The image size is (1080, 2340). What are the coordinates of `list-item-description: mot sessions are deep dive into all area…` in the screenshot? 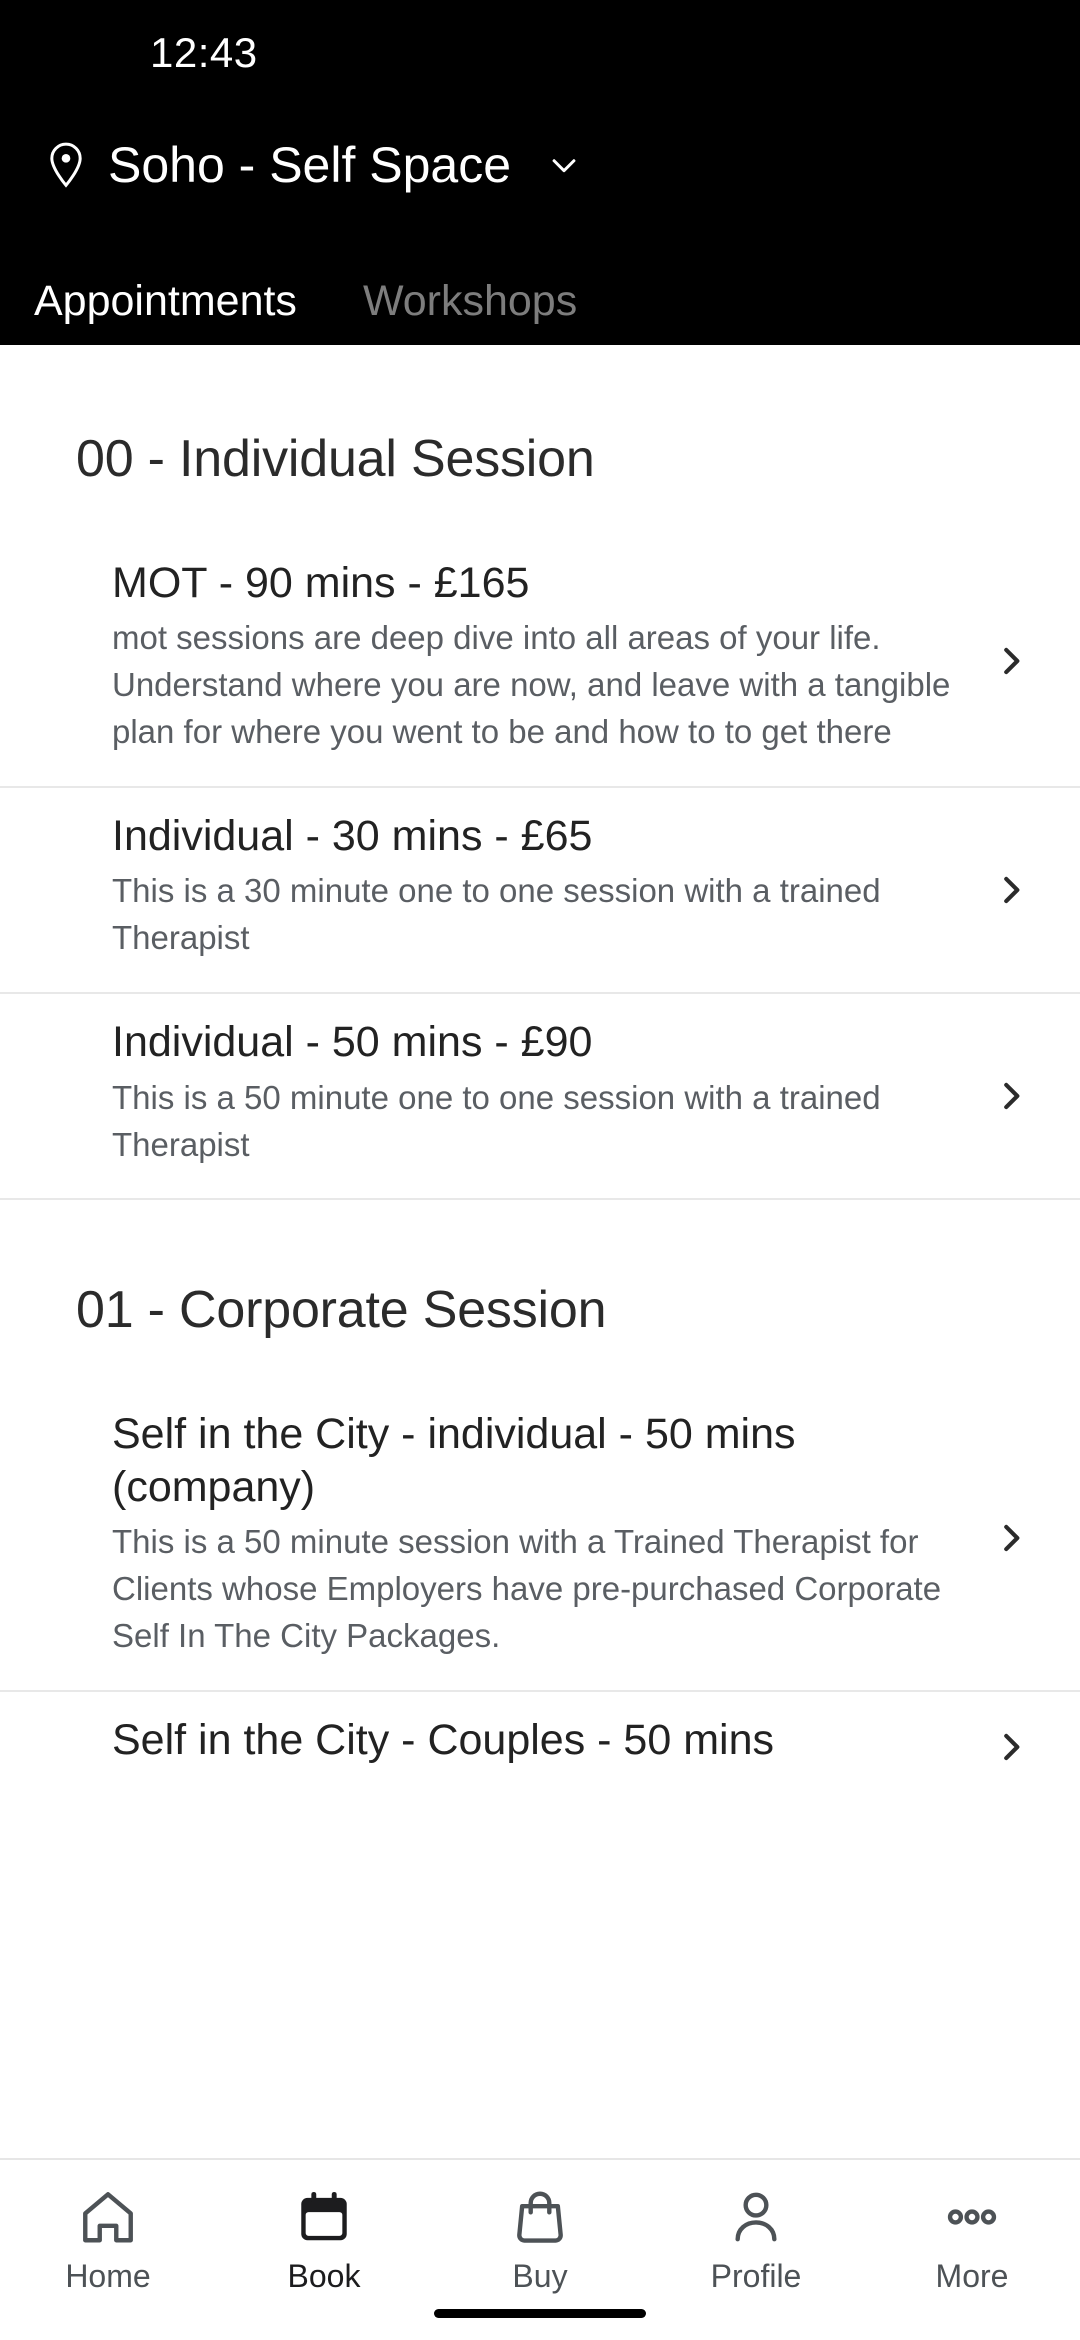 It's located at (531, 685).